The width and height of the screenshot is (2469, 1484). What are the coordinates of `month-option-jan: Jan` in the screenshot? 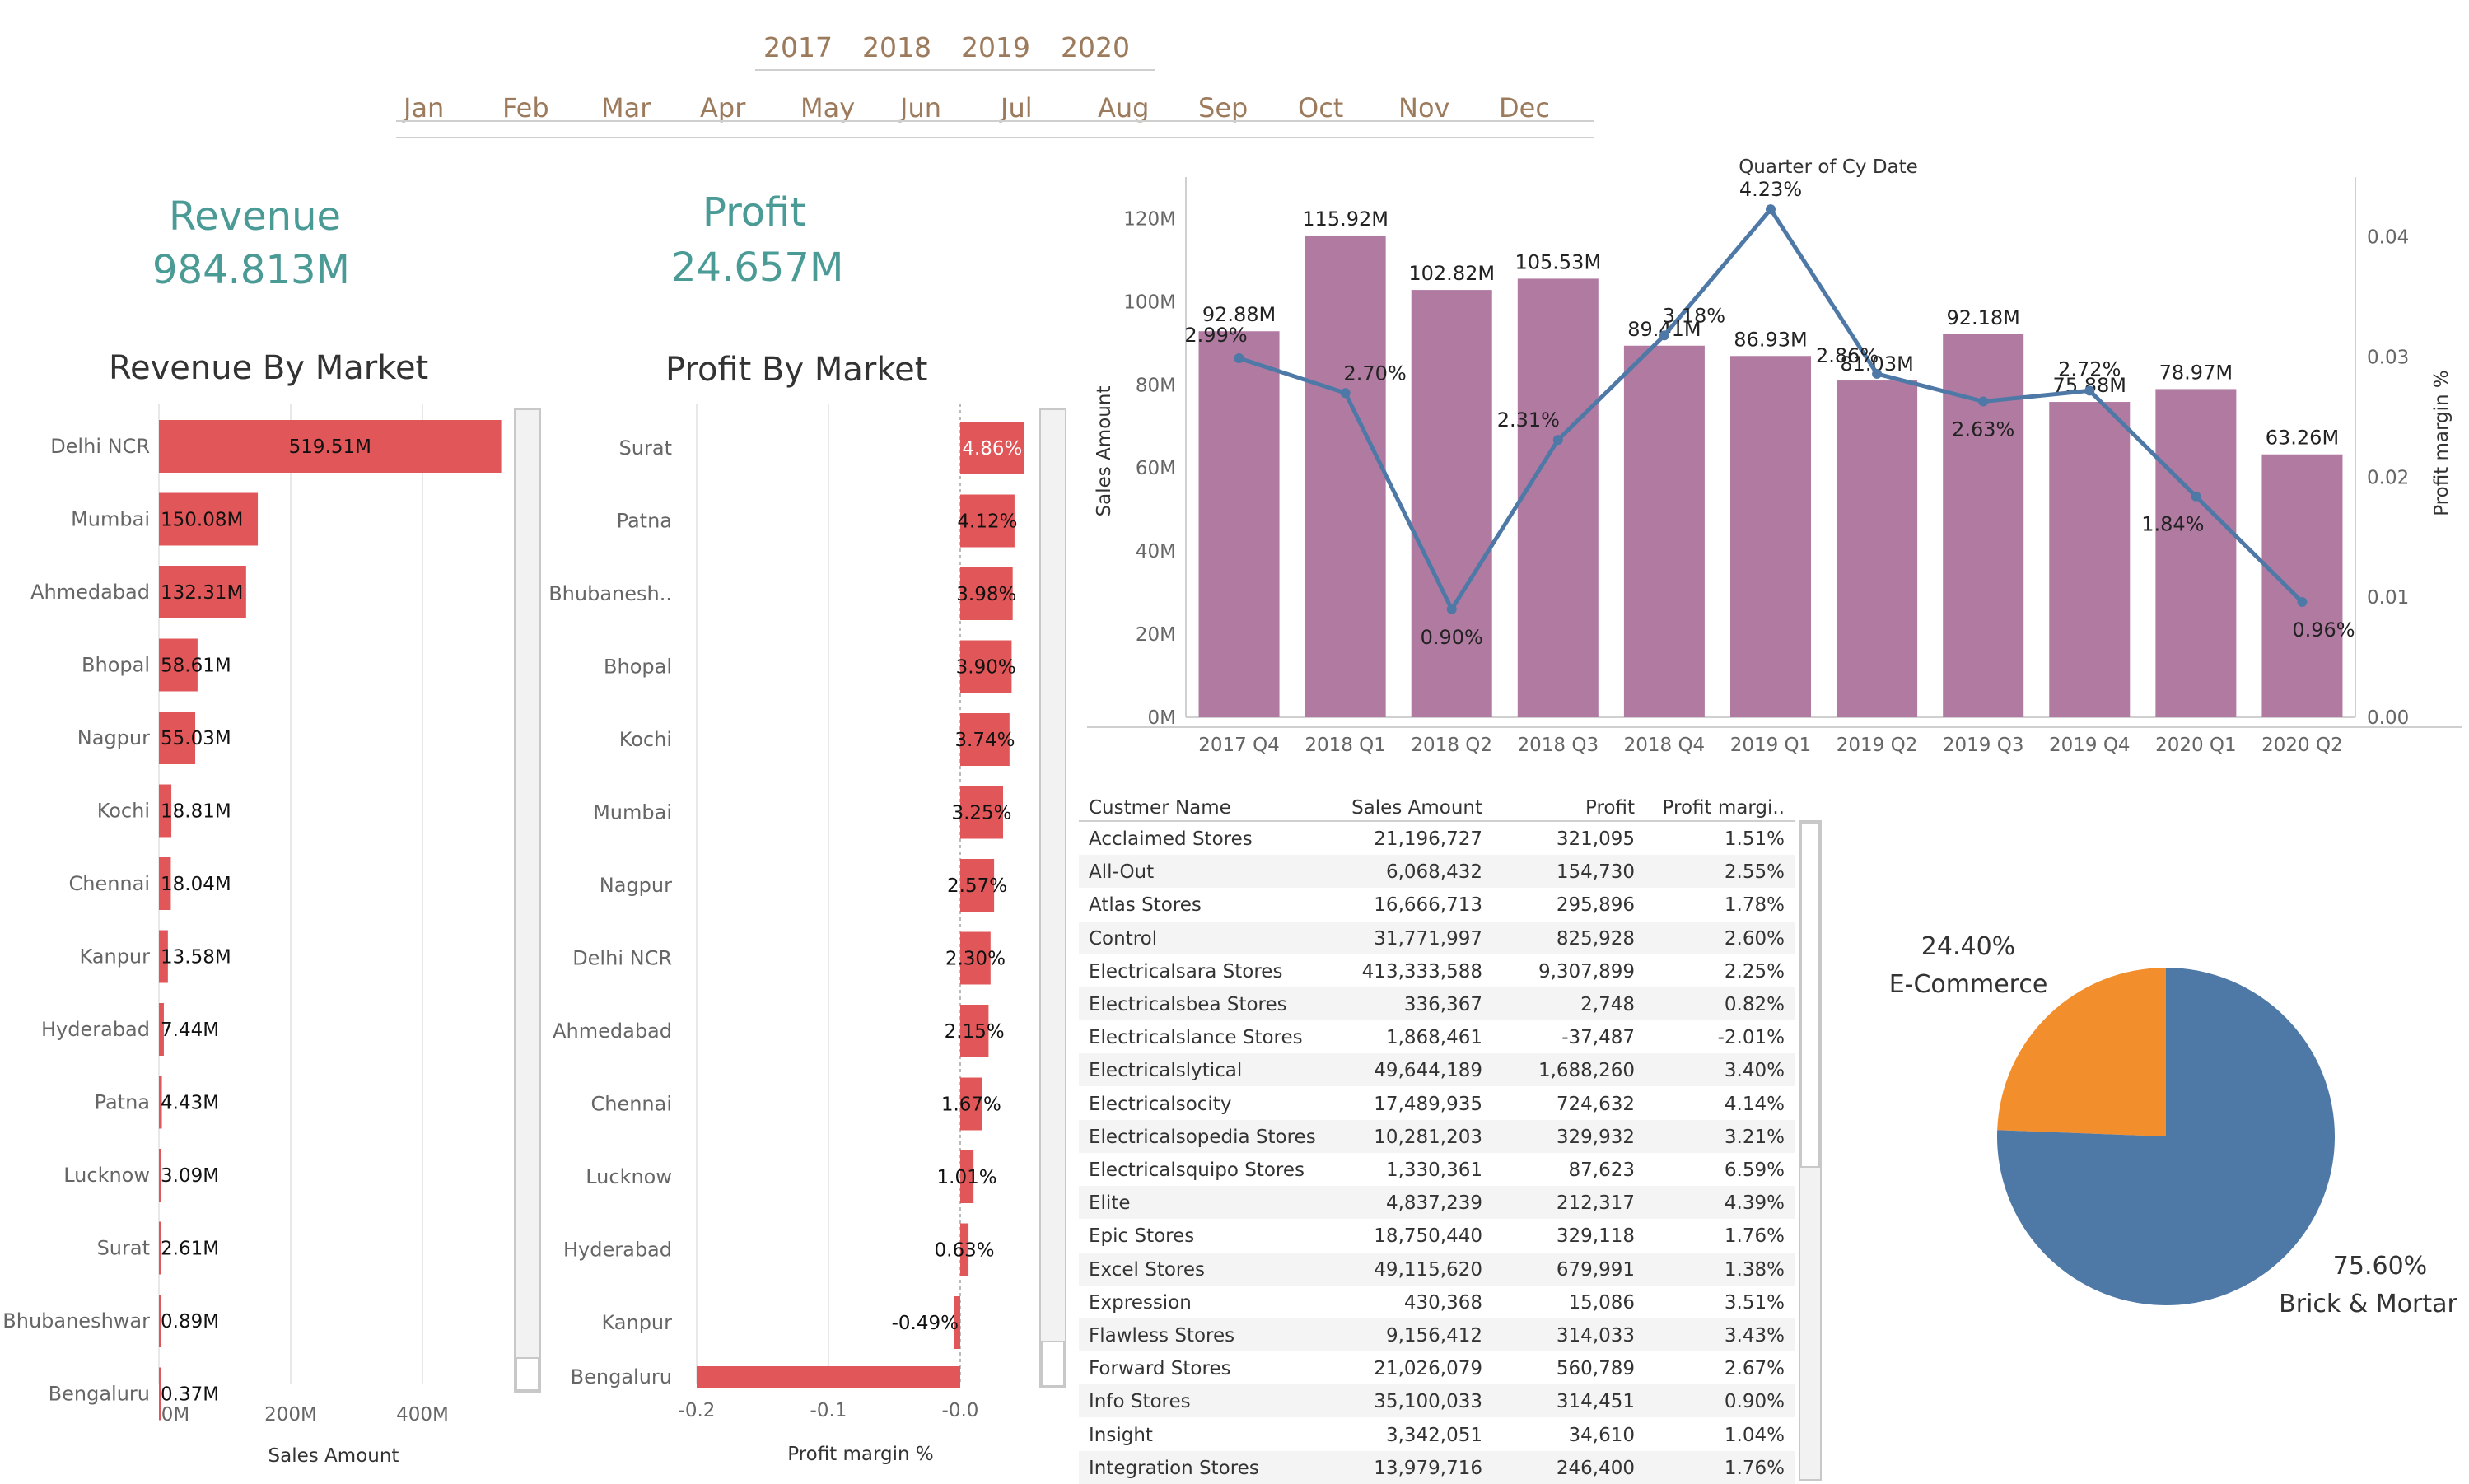 It's located at (424, 108).